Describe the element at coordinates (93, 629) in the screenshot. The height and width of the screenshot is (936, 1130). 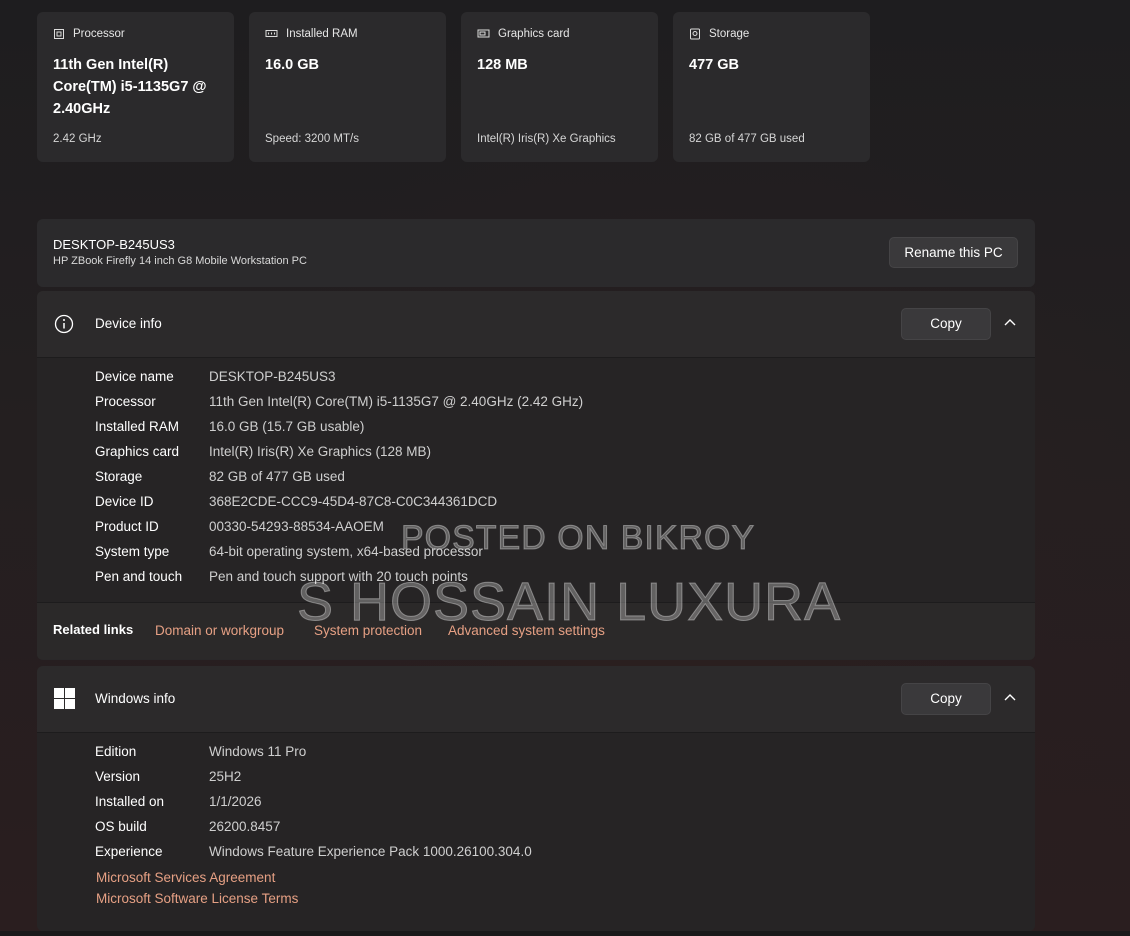
I see `related-links-label: Related links` at that location.